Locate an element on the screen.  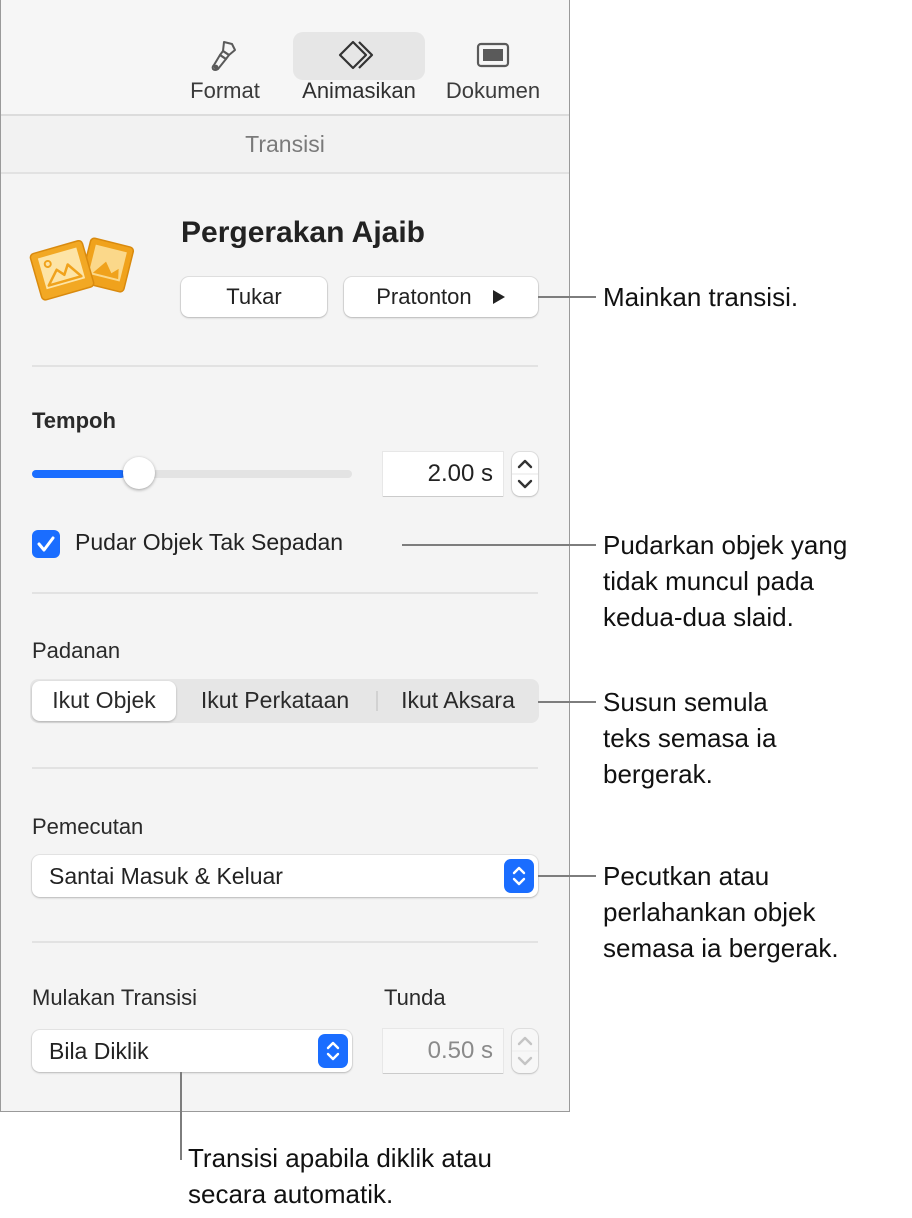
acceleration-label: Pemecutan is located at coordinates (88, 826).